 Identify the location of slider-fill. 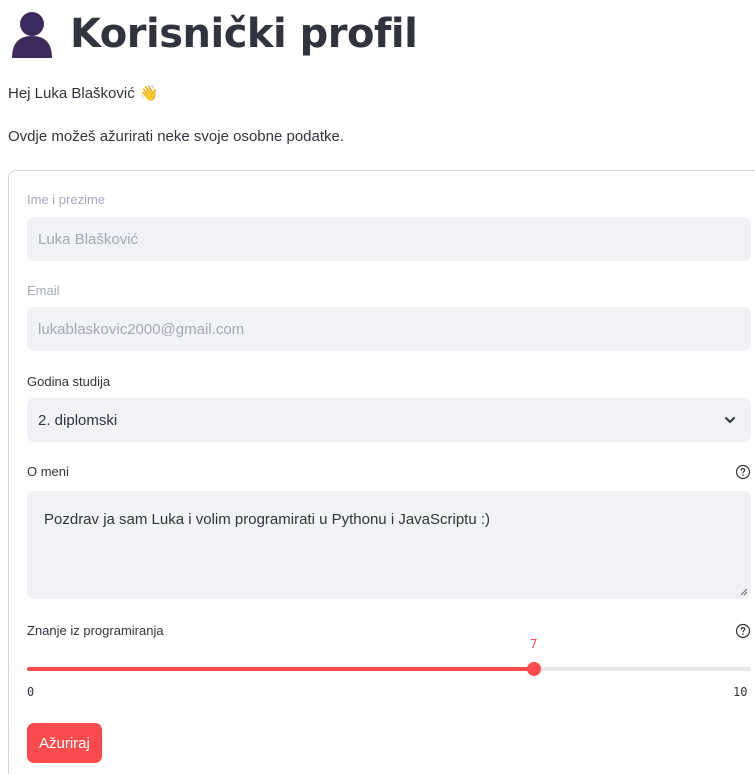
(280, 669).